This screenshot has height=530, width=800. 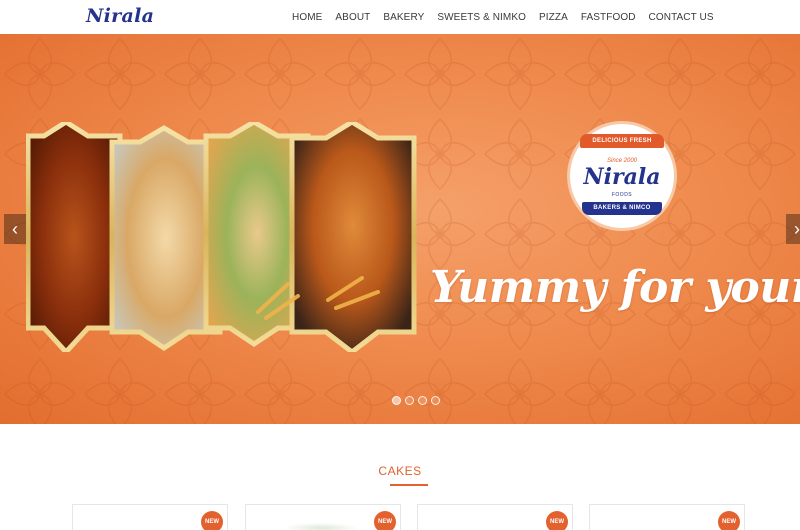 I want to click on badge-name: Nirala, so click(x=622, y=177).